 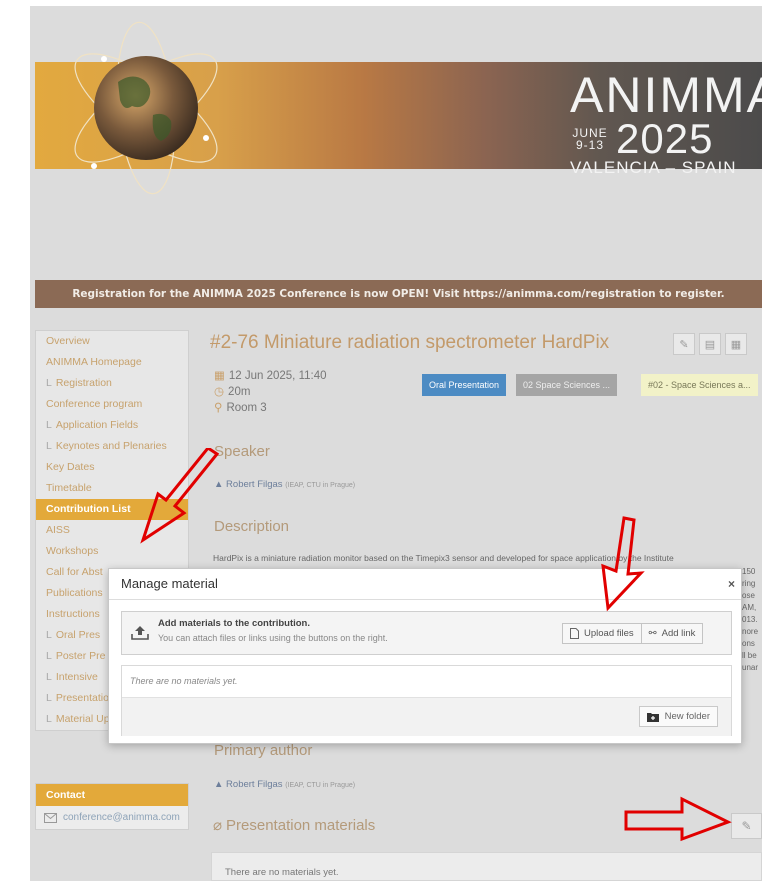 What do you see at coordinates (78, 635) in the screenshot?
I see `sidebar-item-label: Oral Pres` at bounding box center [78, 635].